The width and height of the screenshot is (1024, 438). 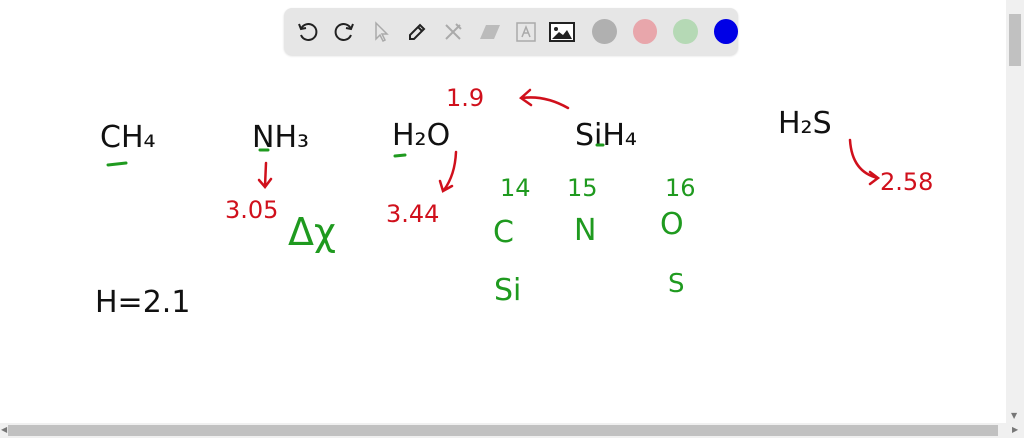 I want to click on element-o: O, so click(x=672, y=224).